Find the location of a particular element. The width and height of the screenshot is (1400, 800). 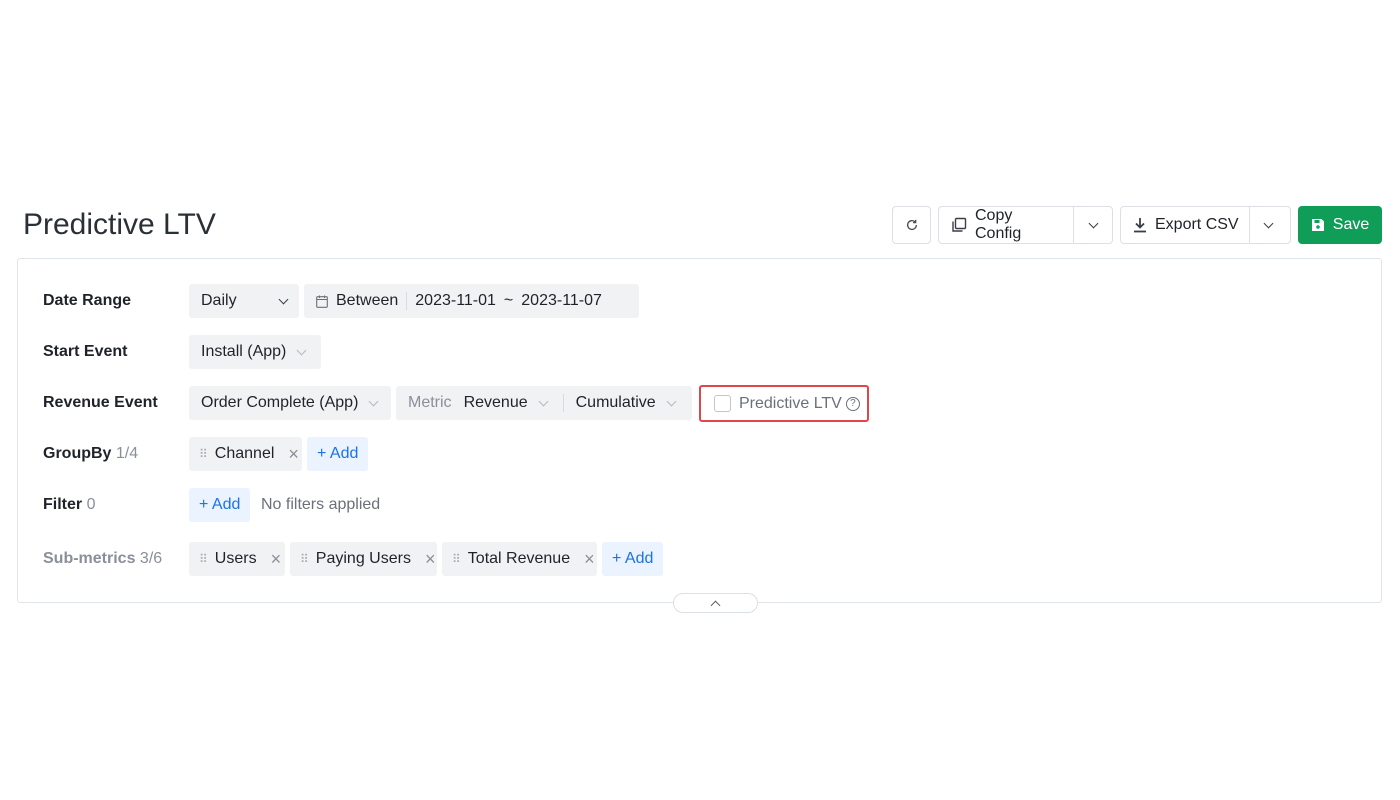

filter-count: 0 is located at coordinates (91, 504).